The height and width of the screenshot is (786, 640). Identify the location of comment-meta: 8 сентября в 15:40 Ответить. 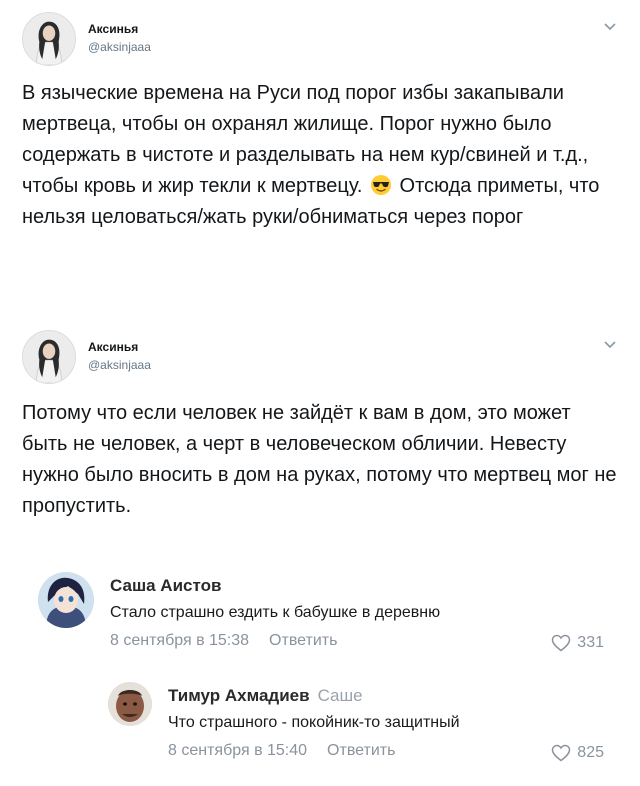
(281, 751).